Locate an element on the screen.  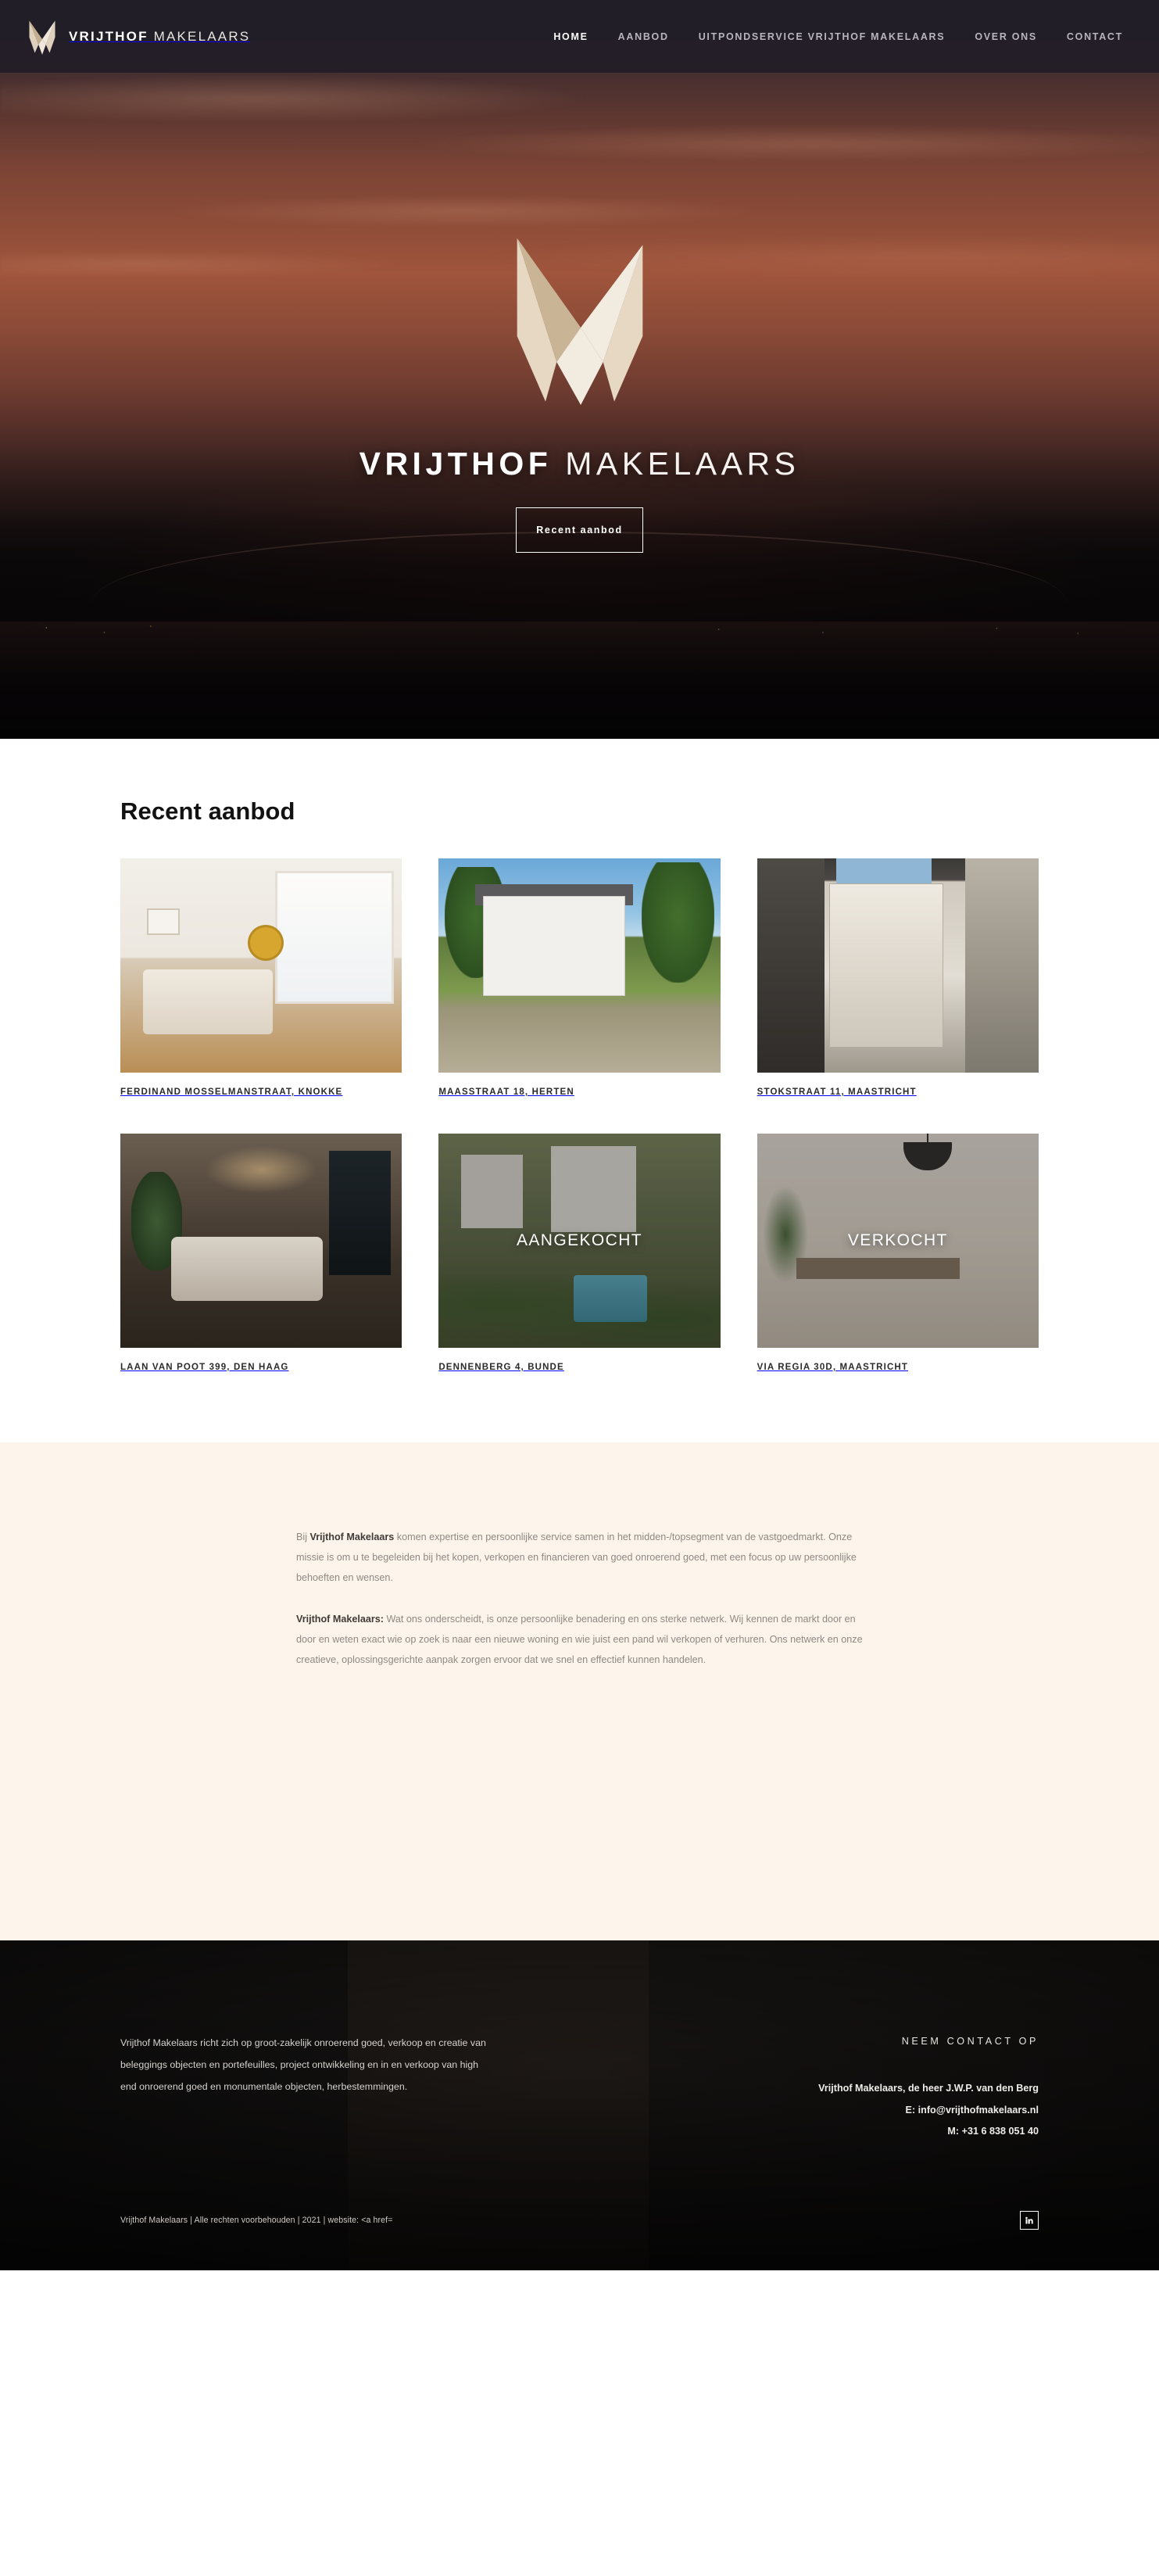
photo-house-exterior is located at coordinates (579, 965).